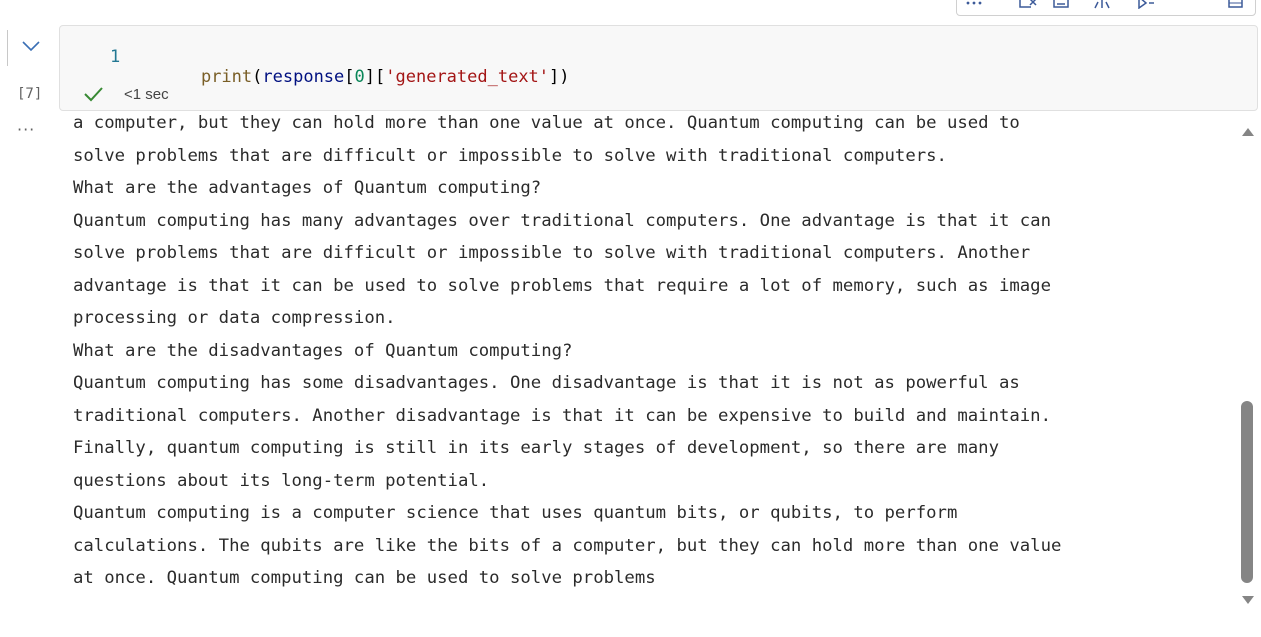 This screenshot has width=1261, height=637. I want to click on code-line: print(response[0]['generated_text']), so click(365, 77).